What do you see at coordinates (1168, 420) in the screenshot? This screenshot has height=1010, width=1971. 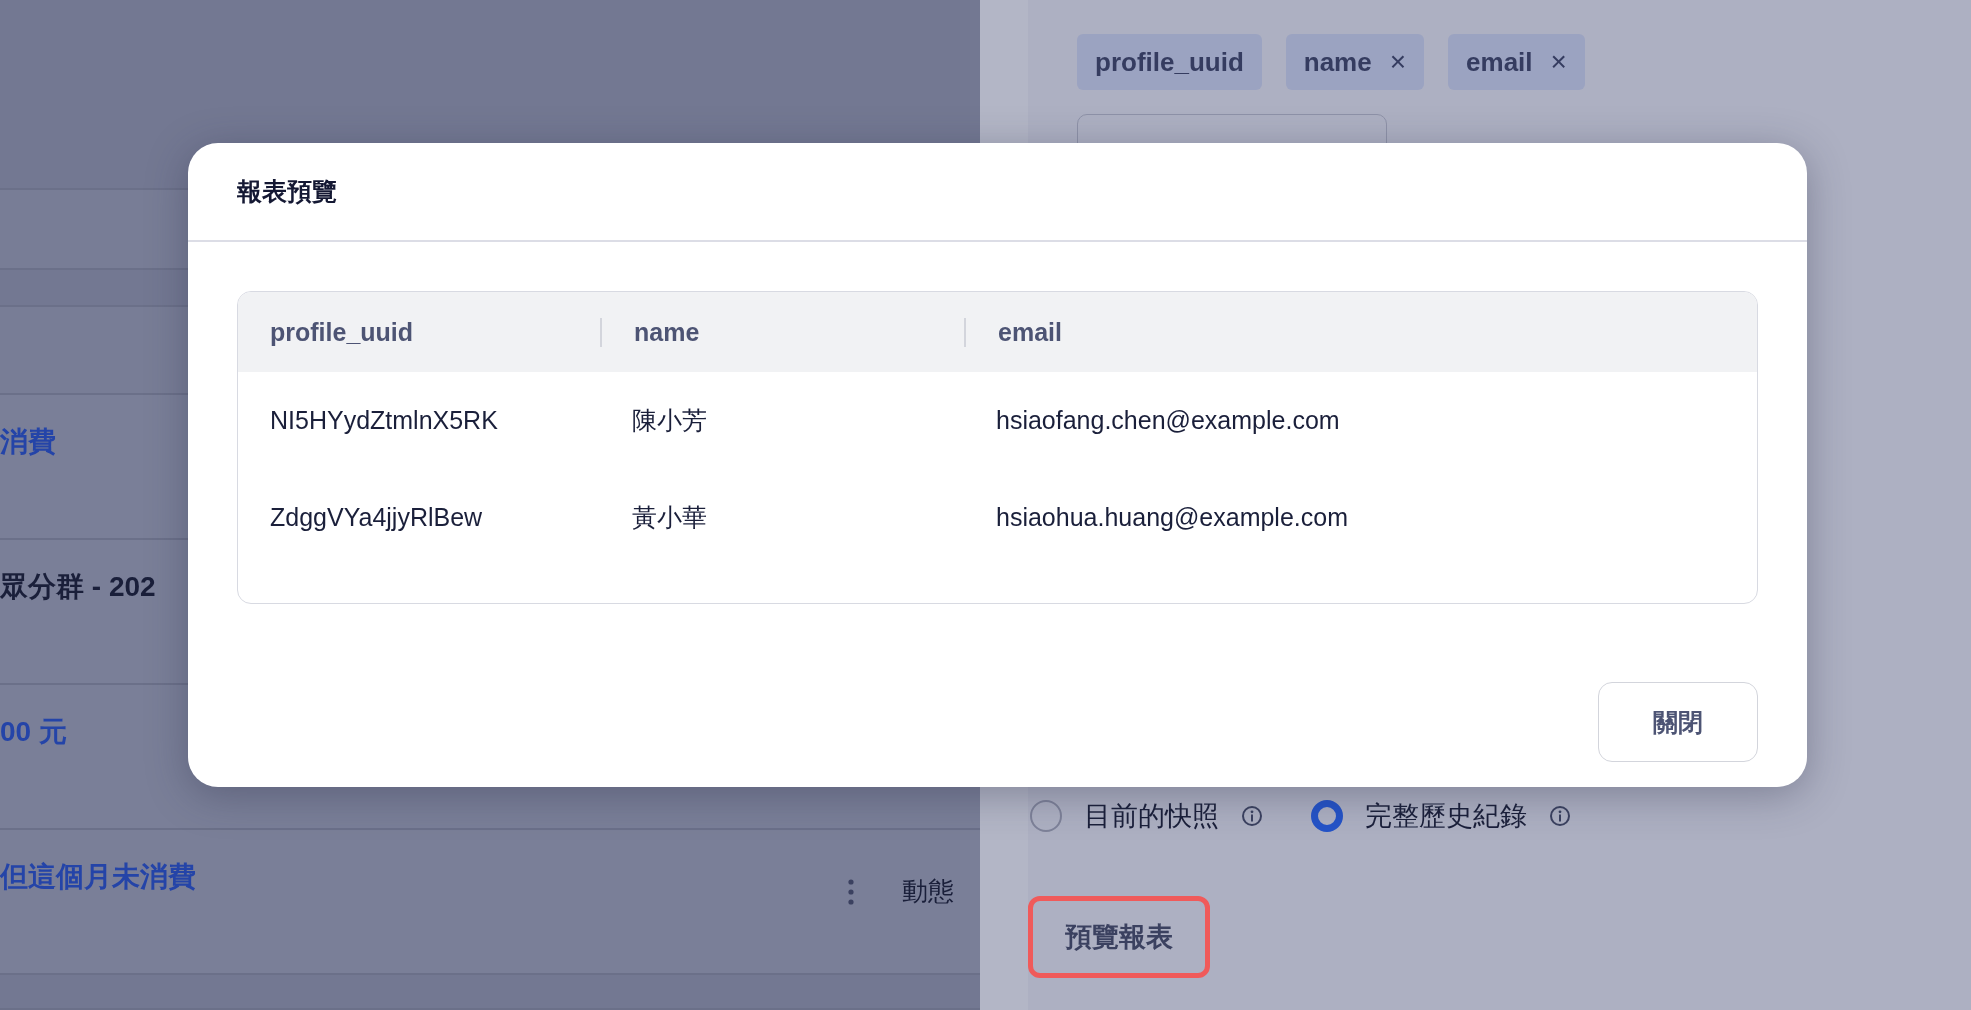 I see `table-cell: hsiaofang.chen@example.com` at bounding box center [1168, 420].